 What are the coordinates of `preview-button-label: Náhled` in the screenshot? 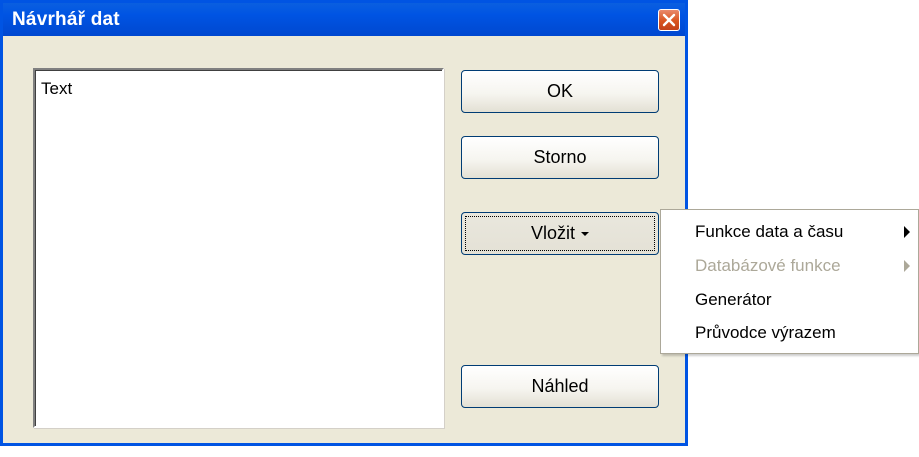 It's located at (560, 386).